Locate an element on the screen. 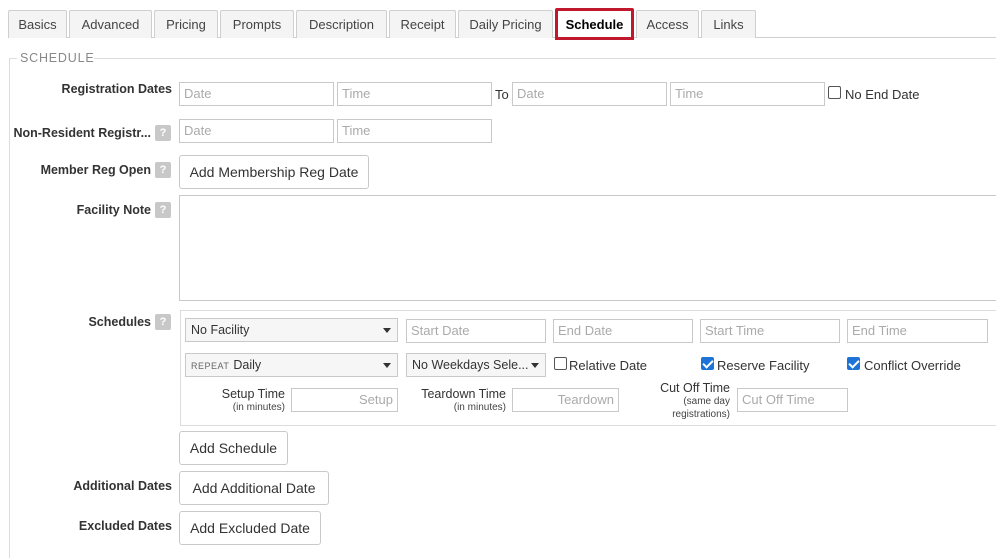 Image resolution: width=996 pixels, height=558 pixels. additional-dates-label: Additional Dates is located at coordinates (122, 486).